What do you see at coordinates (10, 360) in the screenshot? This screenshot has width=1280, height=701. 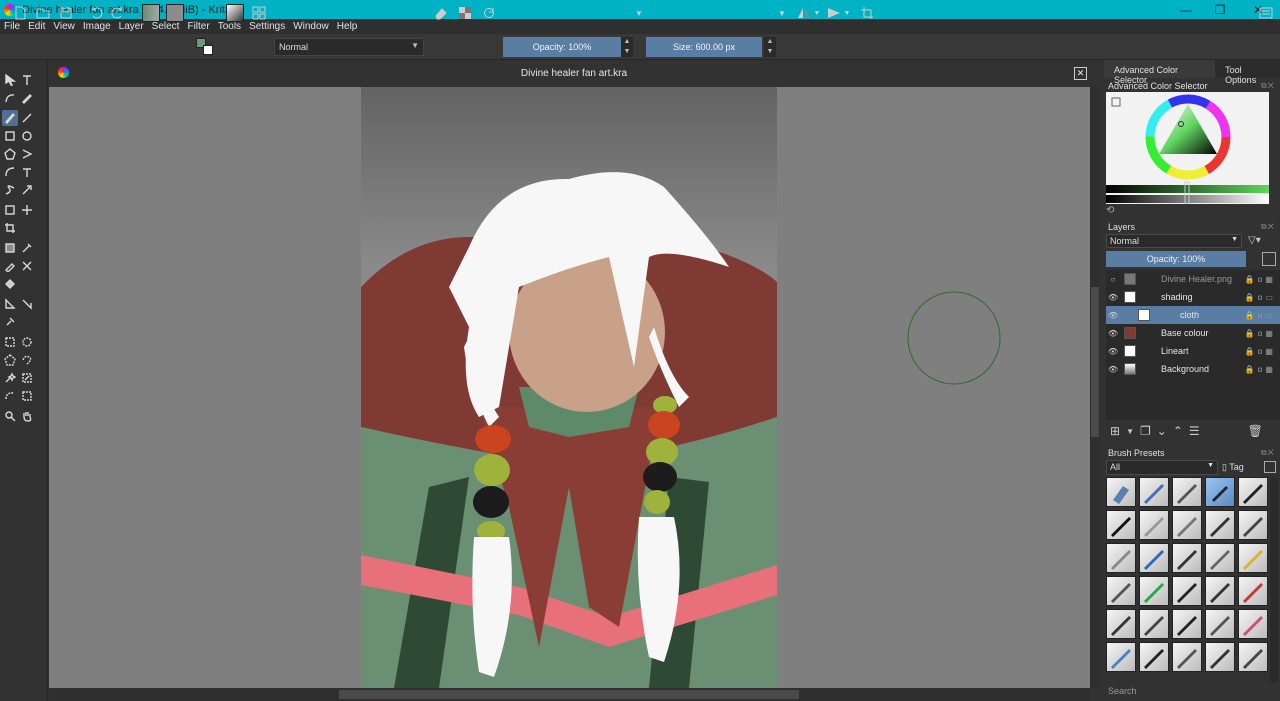 I see `polygonal-selection-tool-icon` at bounding box center [10, 360].